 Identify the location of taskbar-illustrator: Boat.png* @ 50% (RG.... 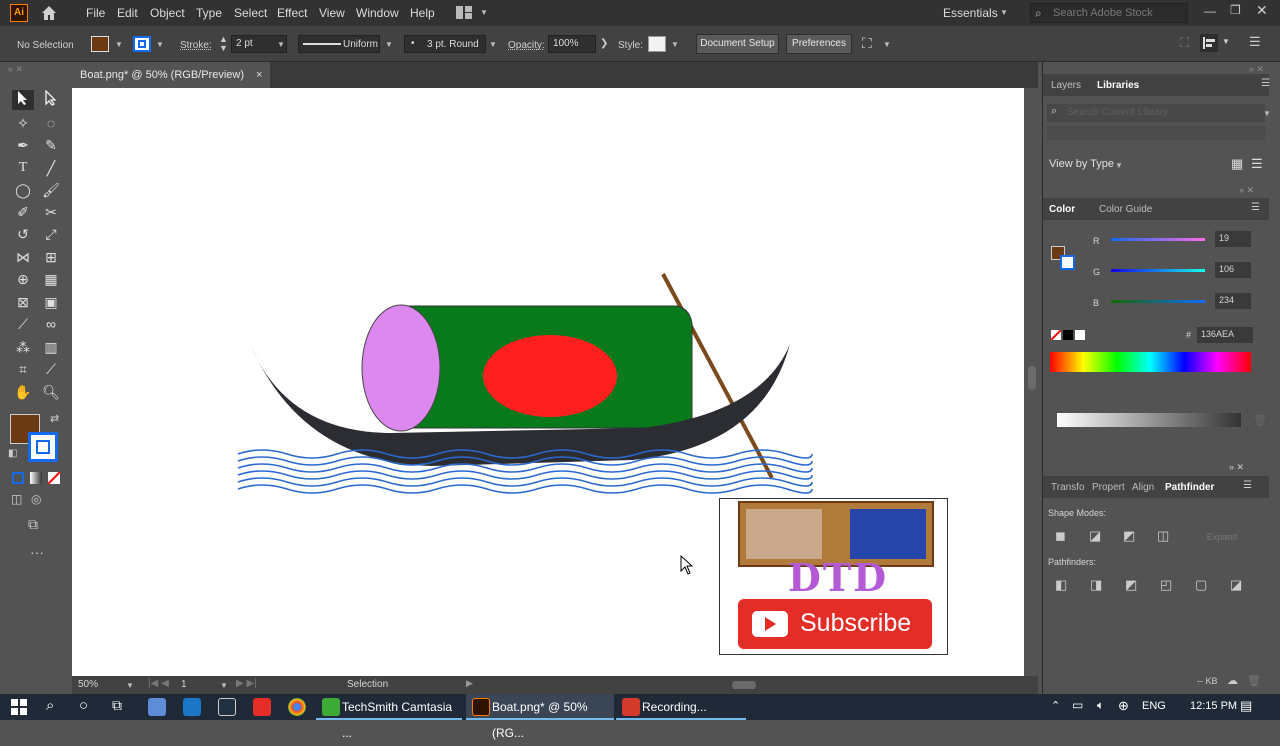
(540, 717).